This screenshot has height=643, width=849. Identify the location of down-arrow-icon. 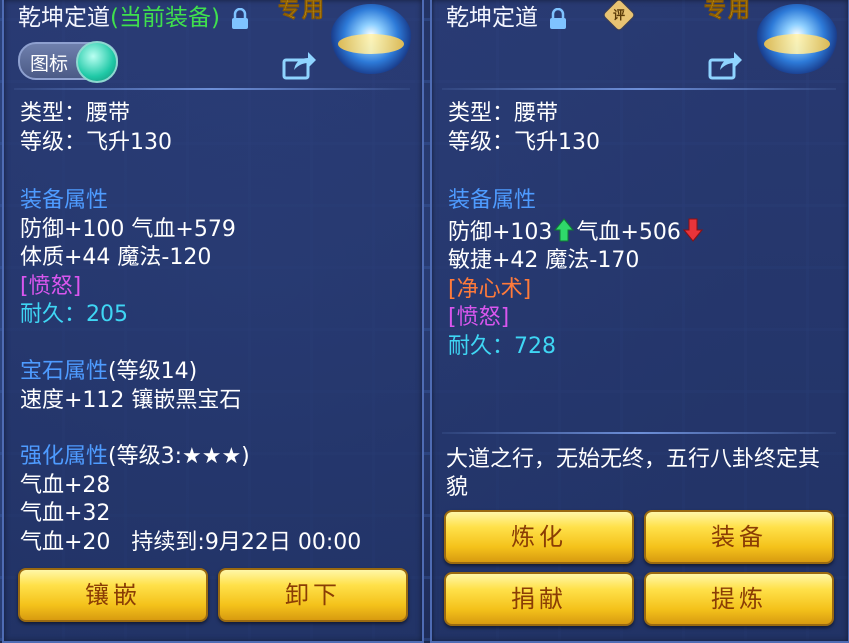
(692, 230).